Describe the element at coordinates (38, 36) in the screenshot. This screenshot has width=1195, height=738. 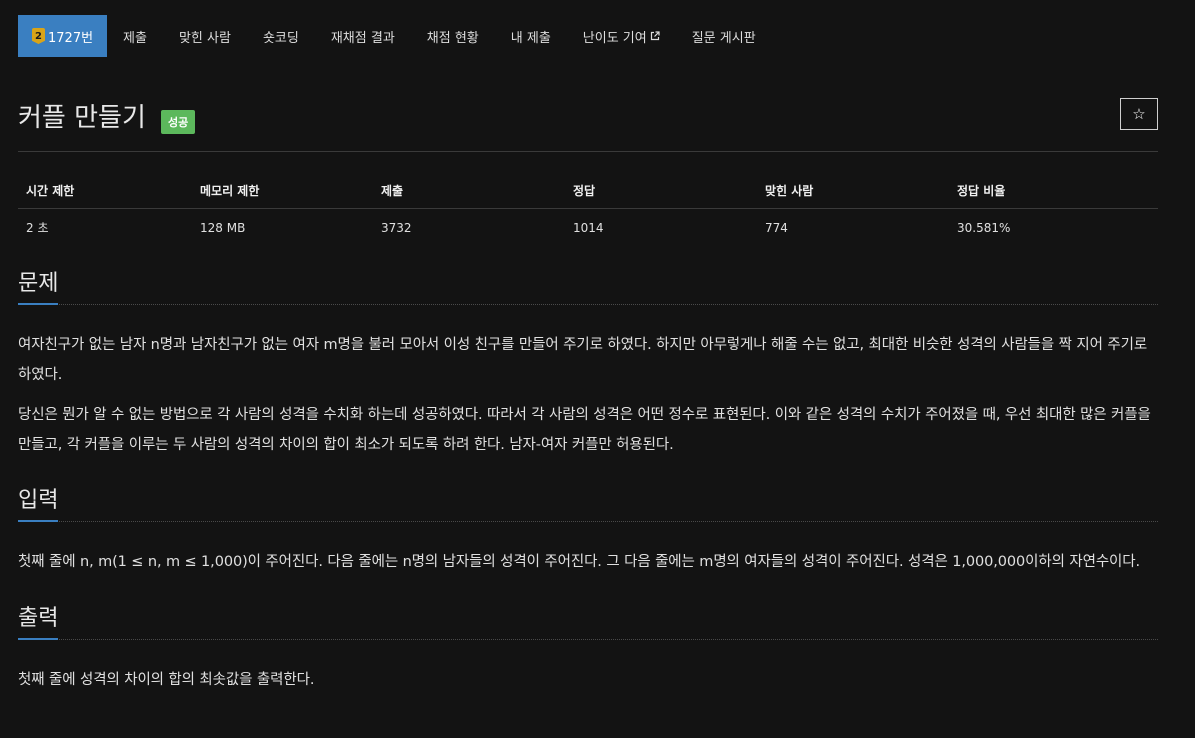
I see `tier-badge-icon: 2` at that location.